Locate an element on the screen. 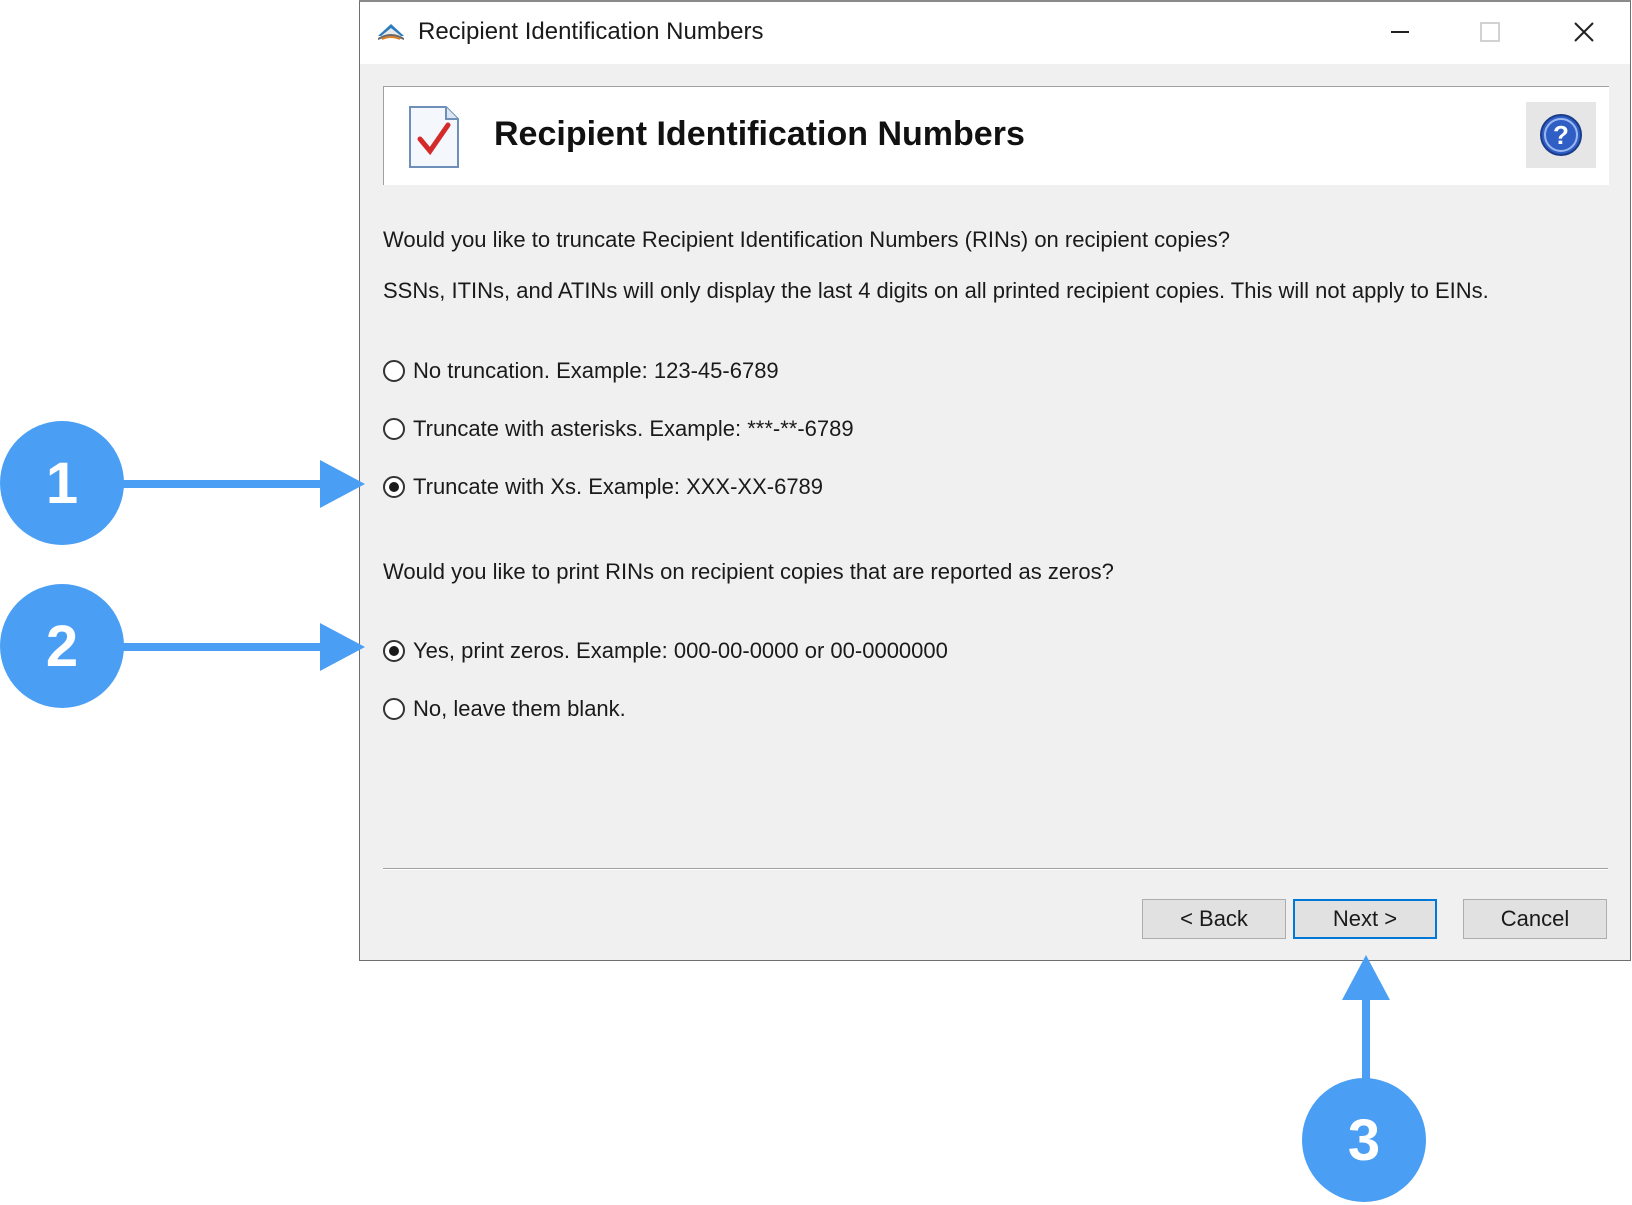 The width and height of the screenshot is (1632, 1205). arrow-1-head is located at coordinates (342, 484).